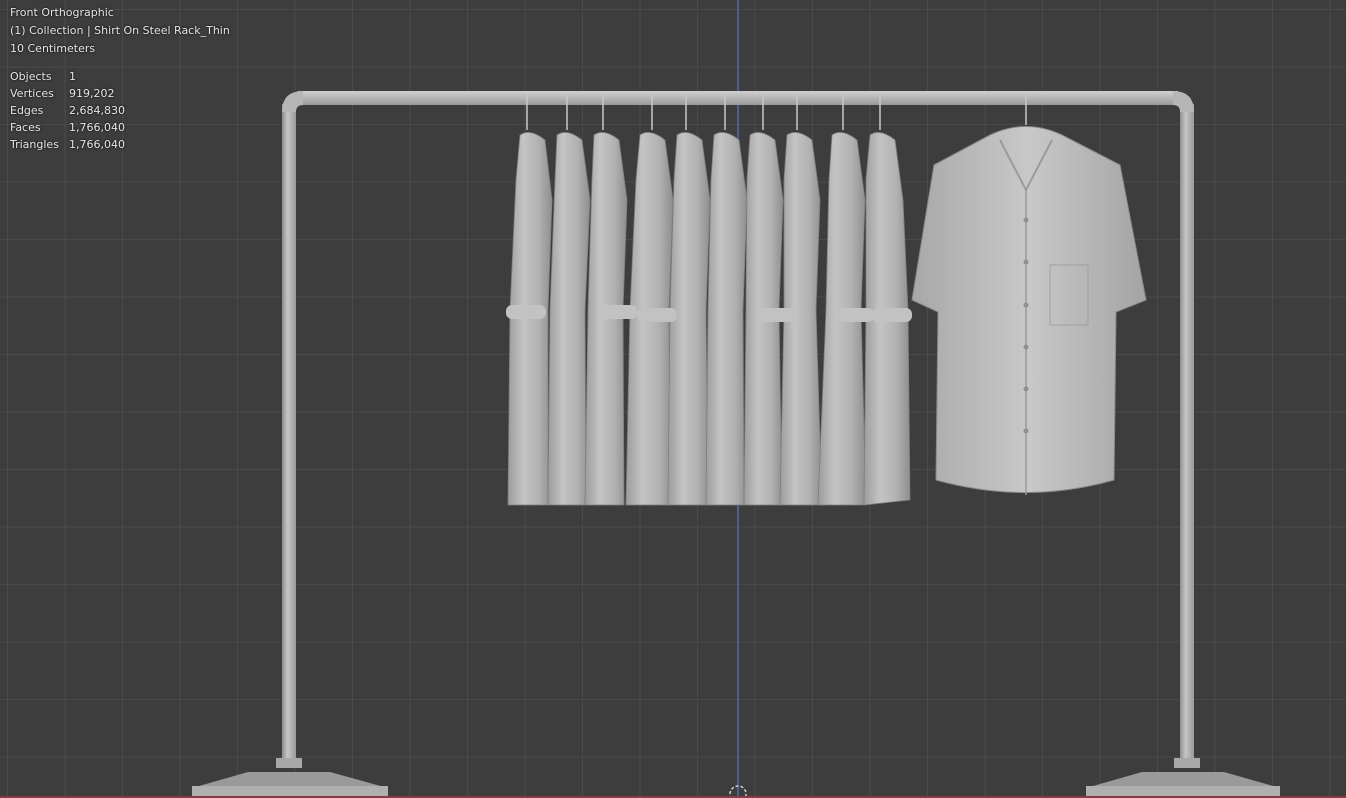 The width and height of the screenshot is (1346, 798). What do you see at coordinates (31, 76) in the screenshot?
I see `stat-label: Objects` at bounding box center [31, 76].